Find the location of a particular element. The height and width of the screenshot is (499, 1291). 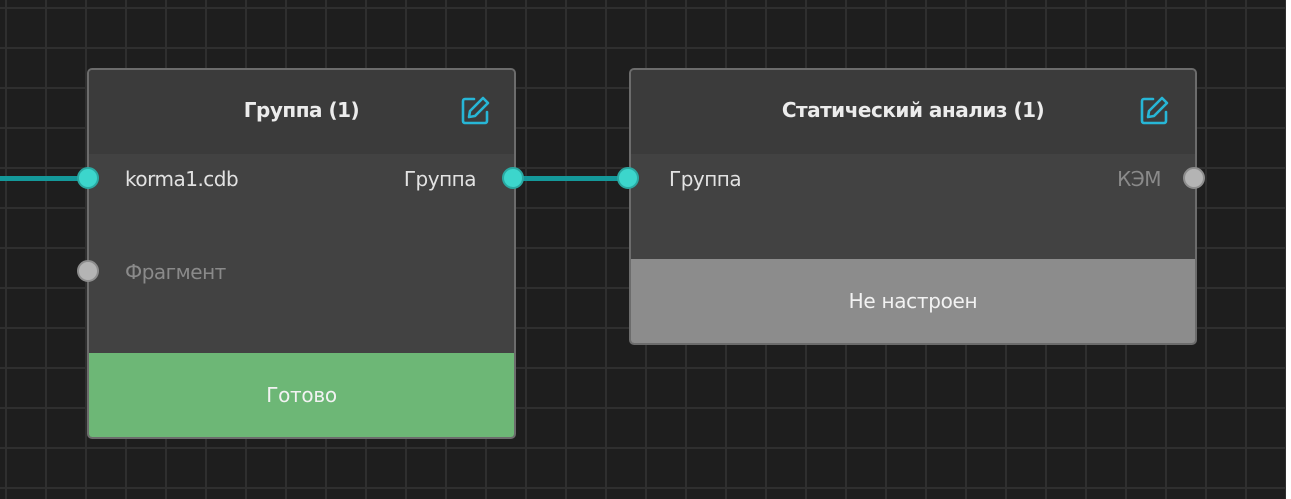

input-port-fragment is located at coordinates (88, 271).